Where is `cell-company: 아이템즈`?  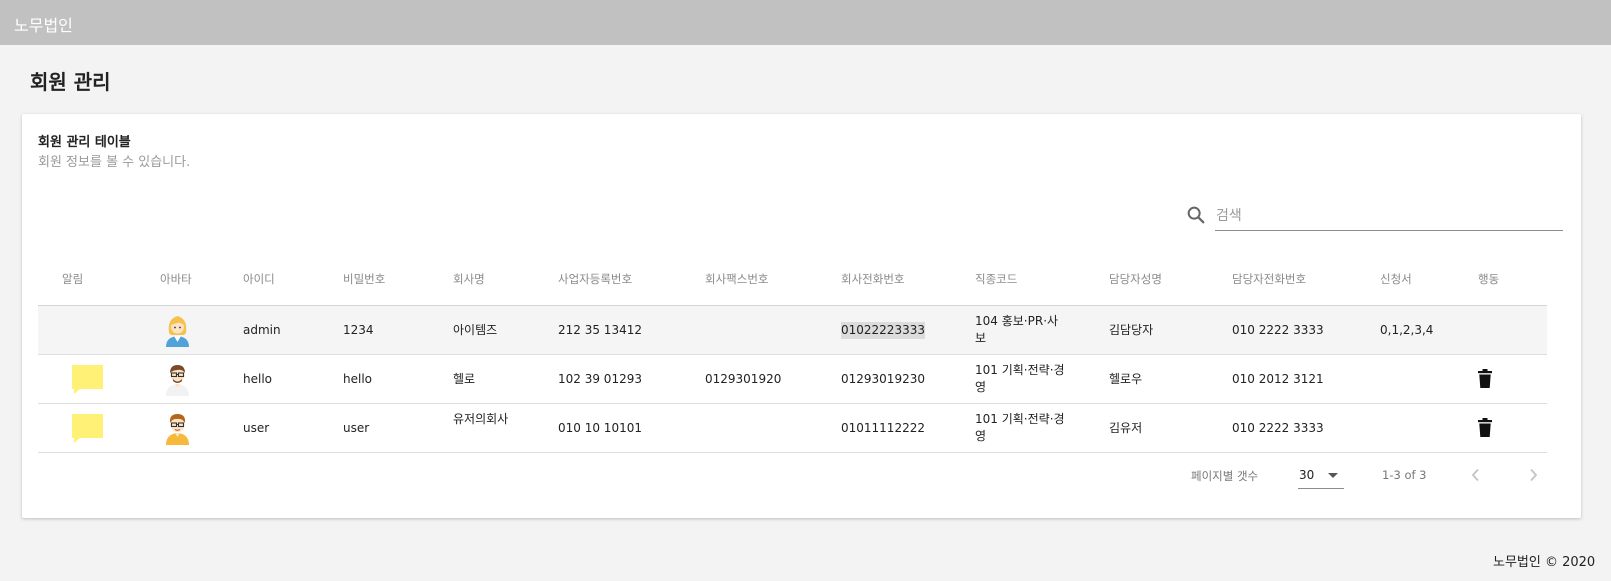
cell-company: 아이템즈 is located at coordinates (475, 330).